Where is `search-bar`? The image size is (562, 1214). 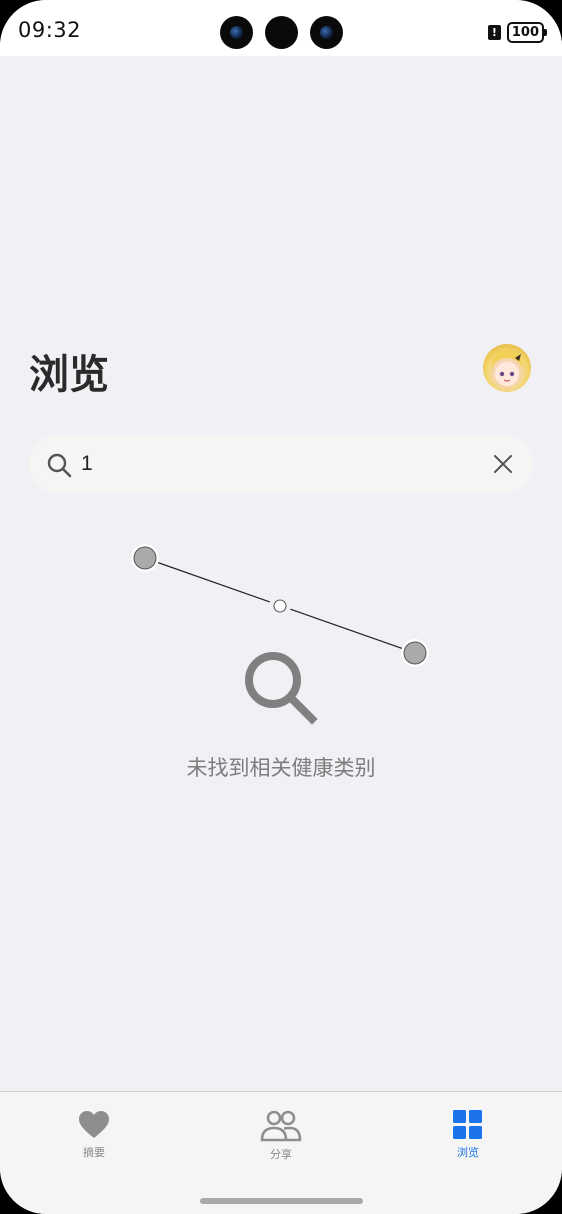 search-bar is located at coordinates (281, 464).